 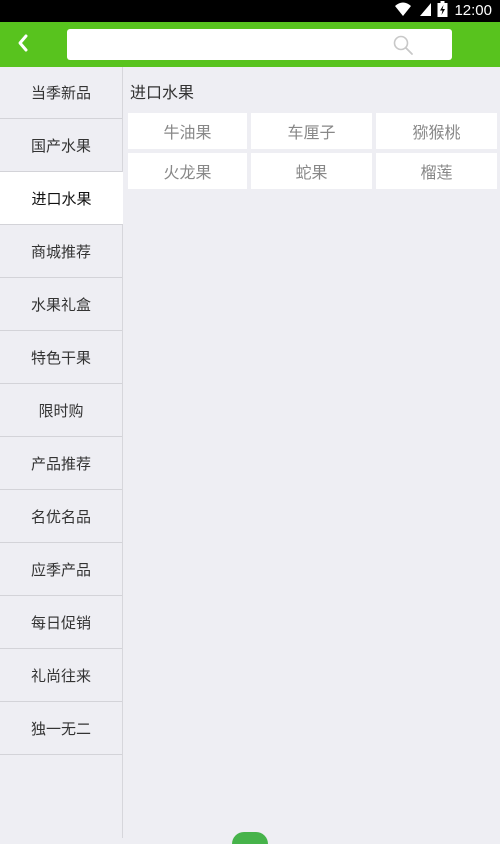 I want to click on sidebar-item-label: 名优名品, so click(x=60, y=516).